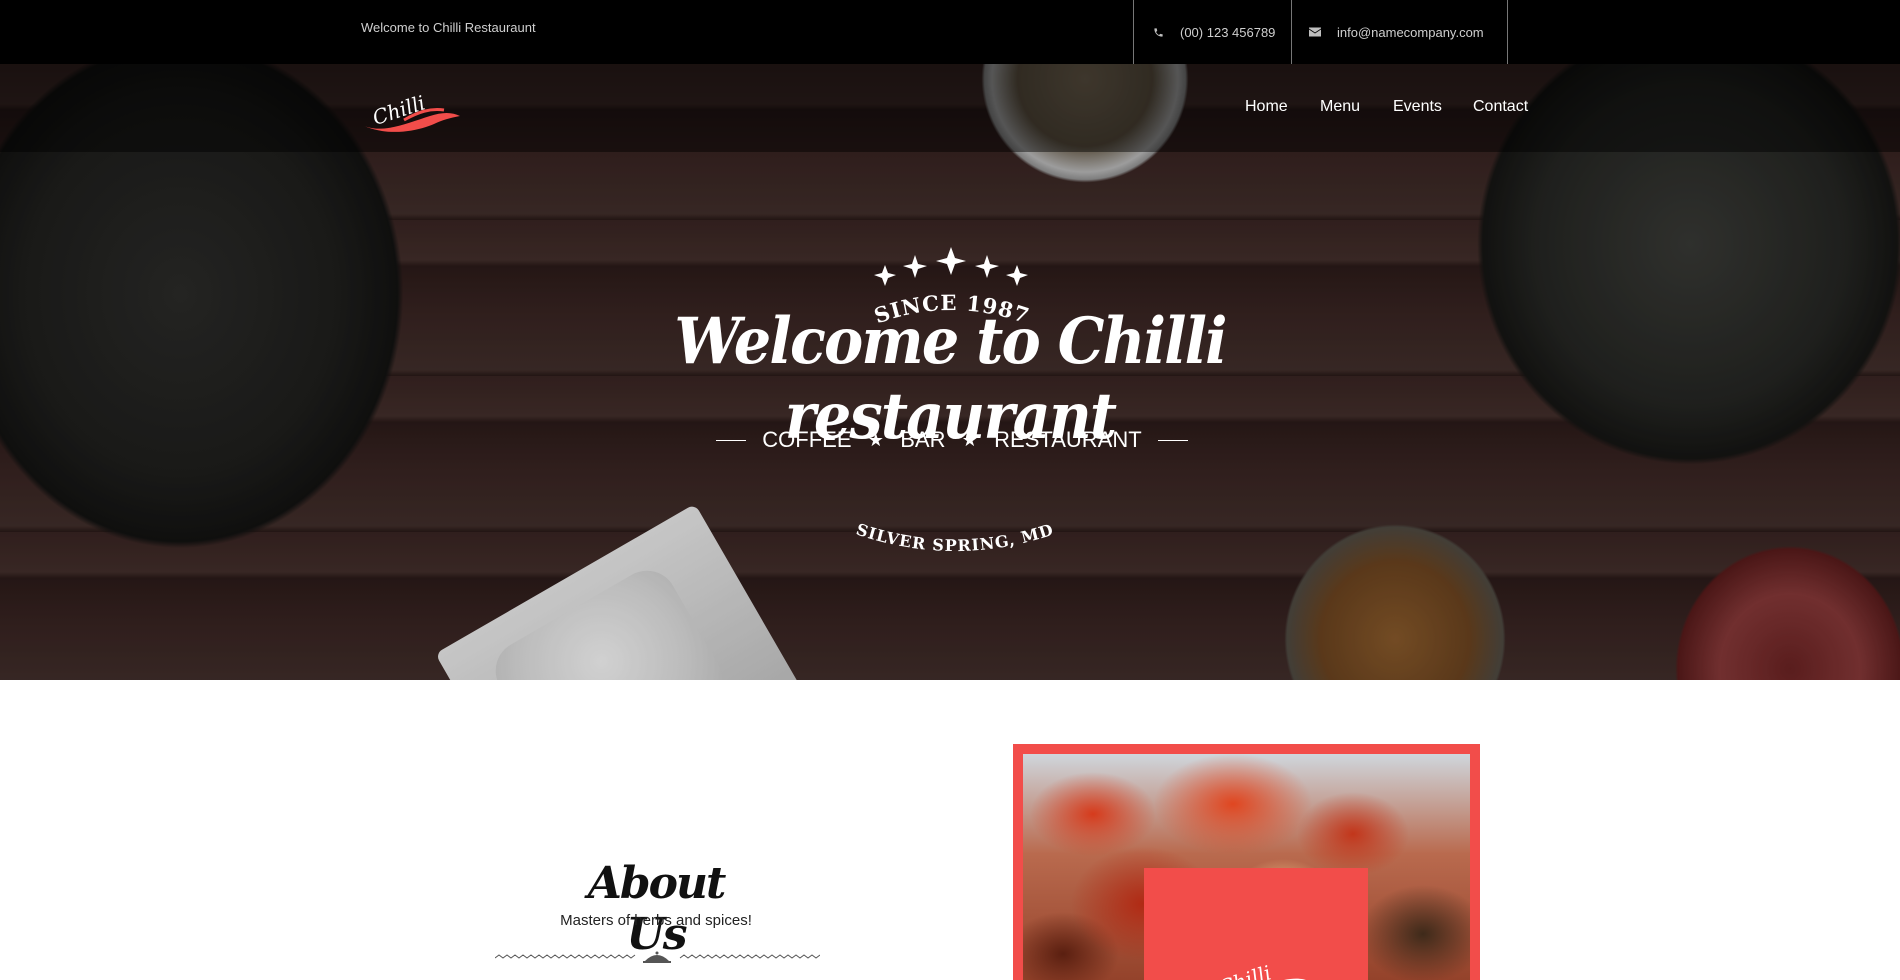 The height and width of the screenshot is (980, 1900). I want to click on phone-icon, so click(1158, 32).